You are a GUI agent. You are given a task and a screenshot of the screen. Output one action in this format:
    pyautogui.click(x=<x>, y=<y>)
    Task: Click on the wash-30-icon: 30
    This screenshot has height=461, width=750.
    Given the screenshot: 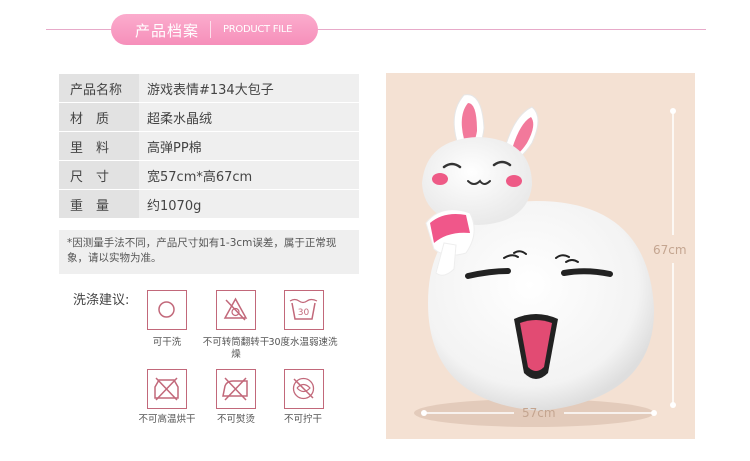 What is the action you would take?
    pyautogui.click(x=304, y=310)
    